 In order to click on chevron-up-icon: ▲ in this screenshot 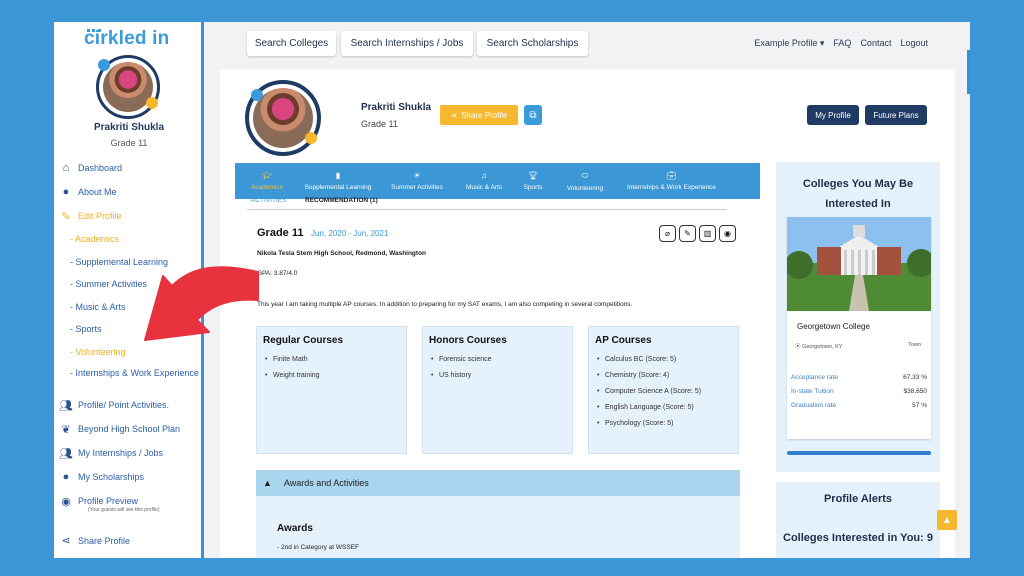, I will do `click(947, 520)`.